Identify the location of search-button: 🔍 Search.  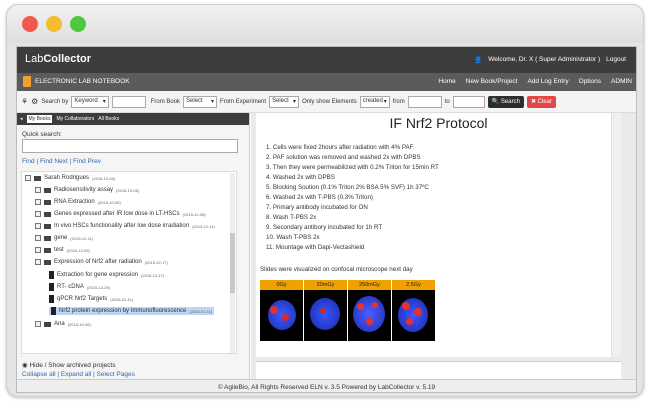
(505, 101).